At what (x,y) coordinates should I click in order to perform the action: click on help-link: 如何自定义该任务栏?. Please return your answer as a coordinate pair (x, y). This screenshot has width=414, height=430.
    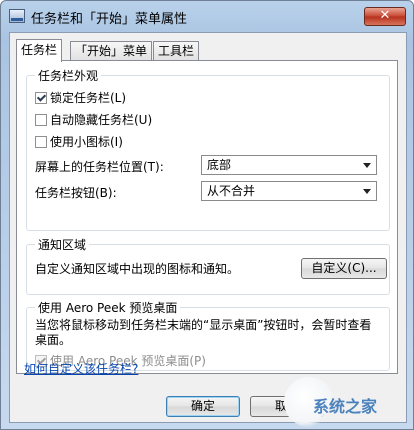
    Looking at the image, I should click on (81, 368).